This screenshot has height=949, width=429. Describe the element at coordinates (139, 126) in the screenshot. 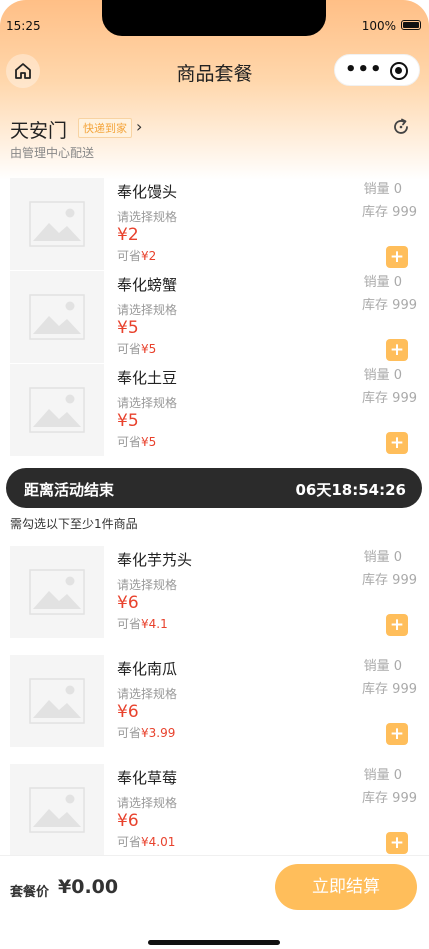

I see `chevron-right-icon: ›` at that location.